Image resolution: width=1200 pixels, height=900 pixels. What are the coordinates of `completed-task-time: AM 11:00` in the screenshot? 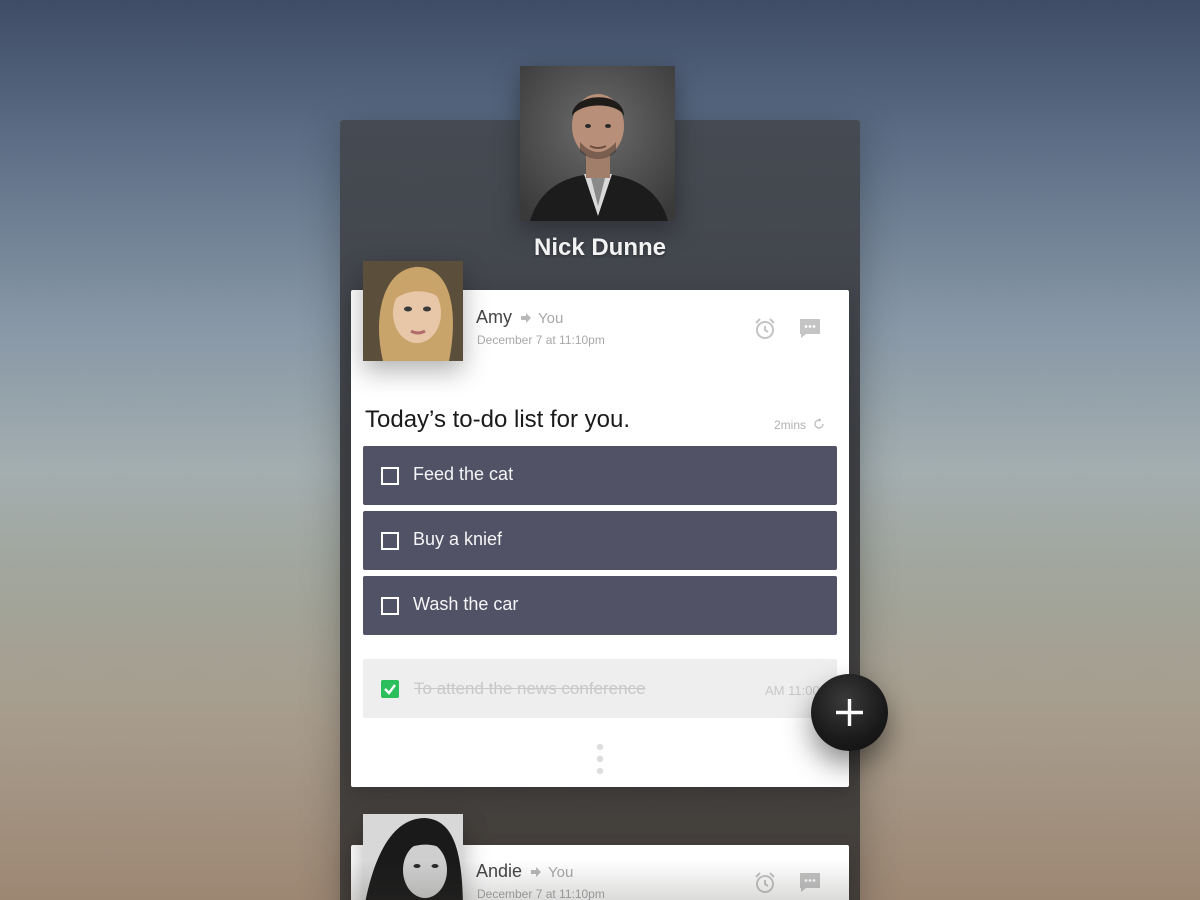 It's located at (792, 690).